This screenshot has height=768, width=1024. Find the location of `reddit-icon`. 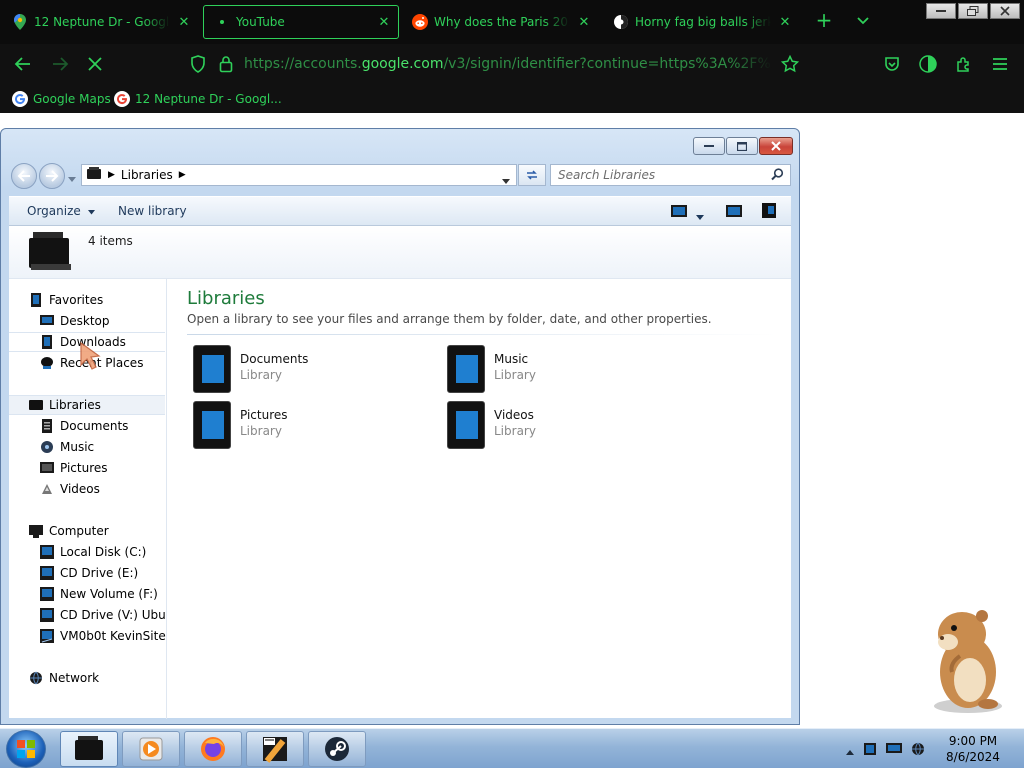

reddit-icon is located at coordinates (420, 22).